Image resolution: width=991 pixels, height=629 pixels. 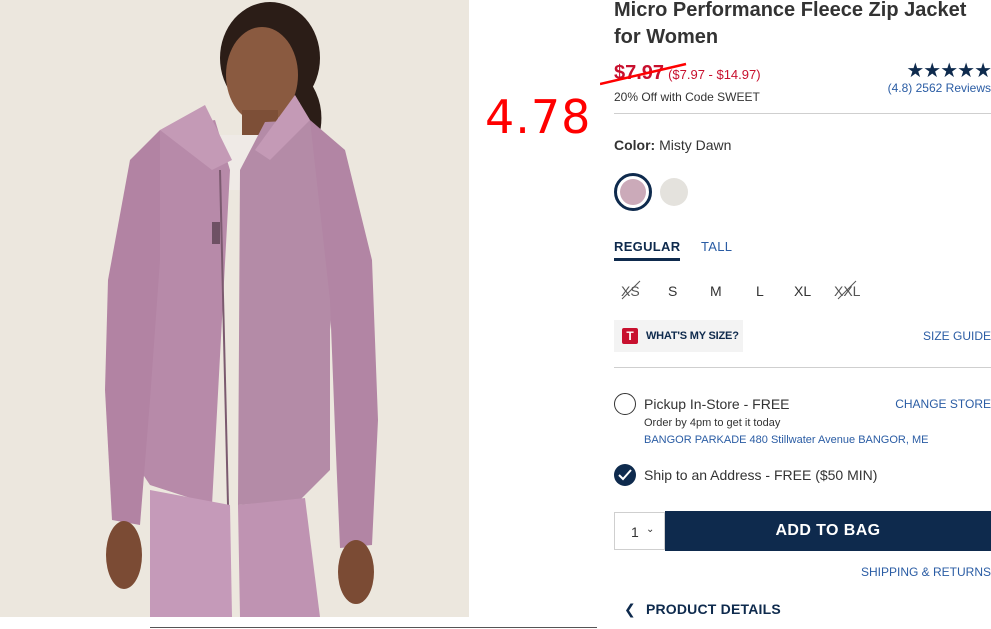 What do you see at coordinates (639, 531) in the screenshot?
I see `quantity-select: 1 ⌄` at bounding box center [639, 531].